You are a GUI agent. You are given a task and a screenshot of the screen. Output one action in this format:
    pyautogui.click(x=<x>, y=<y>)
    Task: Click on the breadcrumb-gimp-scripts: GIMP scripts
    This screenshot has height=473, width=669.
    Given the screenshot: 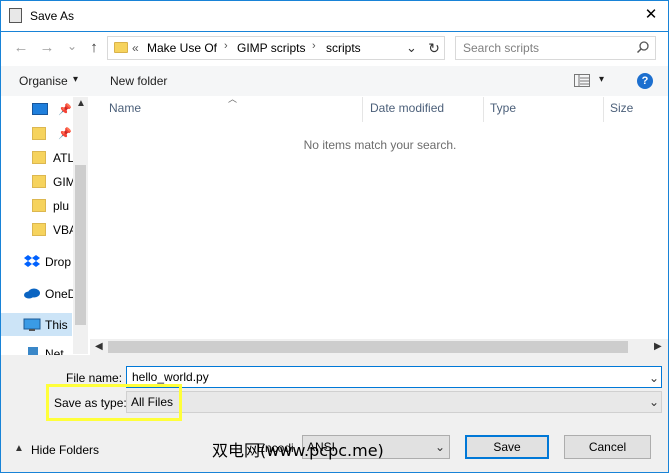 What is the action you would take?
    pyautogui.click(x=271, y=48)
    